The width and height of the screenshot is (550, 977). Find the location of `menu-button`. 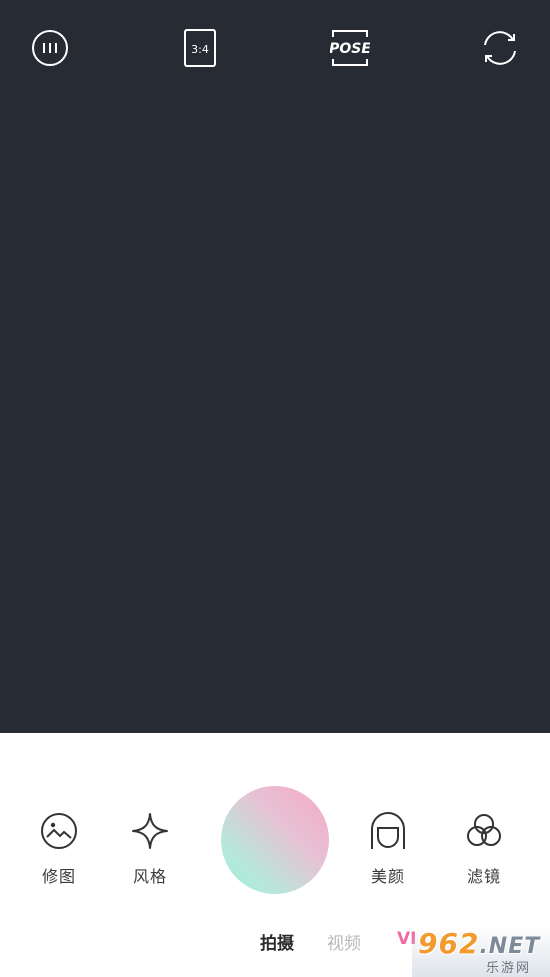

menu-button is located at coordinates (50, 48).